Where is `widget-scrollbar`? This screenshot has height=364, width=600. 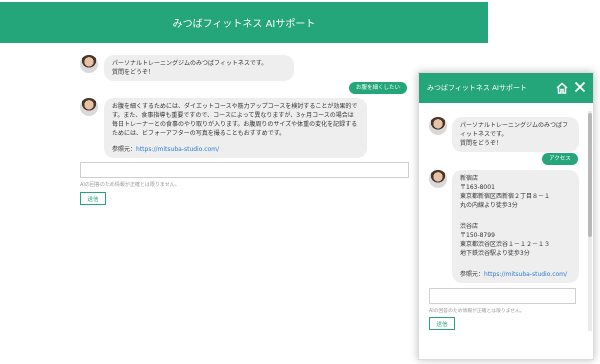
widget-scrollbar is located at coordinates (590, 221).